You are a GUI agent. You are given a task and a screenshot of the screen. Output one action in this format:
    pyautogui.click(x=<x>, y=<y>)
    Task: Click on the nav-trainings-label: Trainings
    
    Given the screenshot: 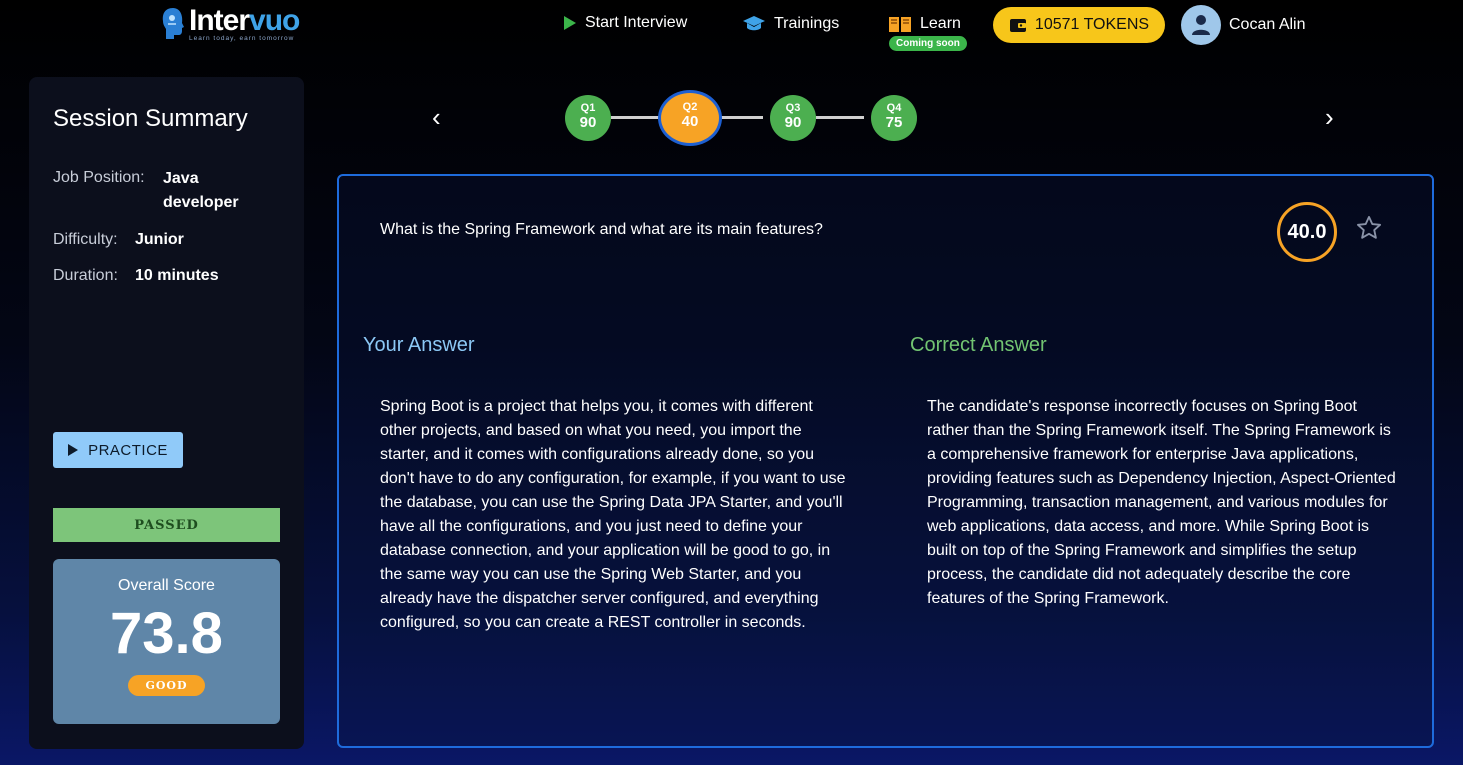 What is the action you would take?
    pyautogui.click(x=807, y=23)
    